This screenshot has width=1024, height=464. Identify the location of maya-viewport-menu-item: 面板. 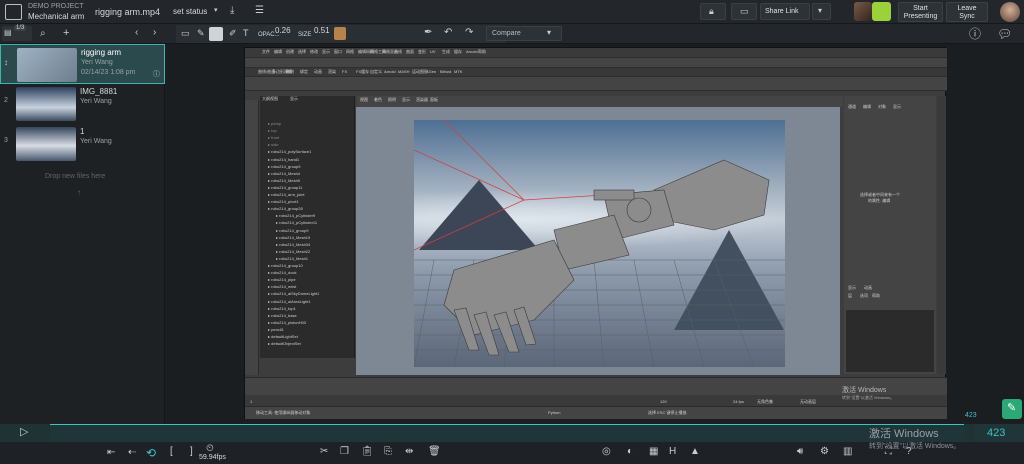
(434, 100).